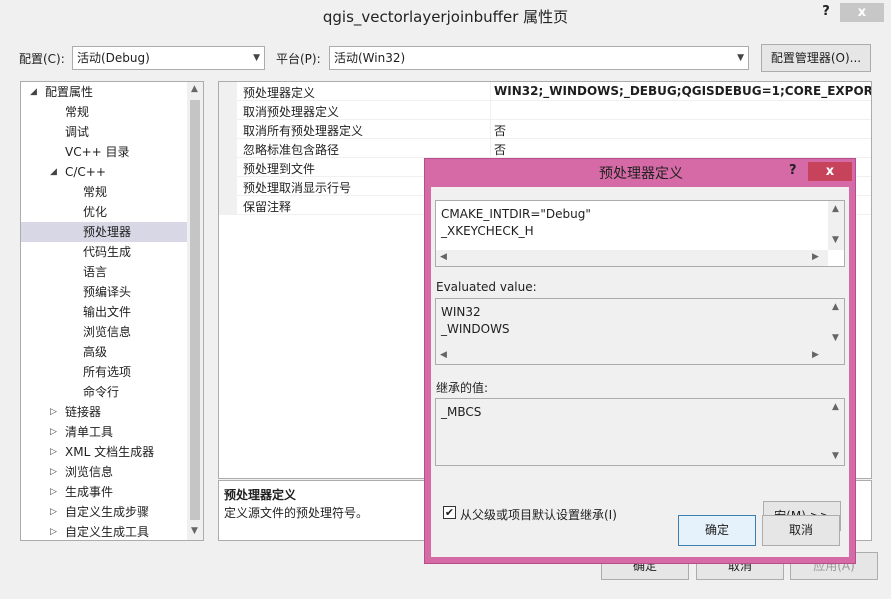  What do you see at coordinates (77, 132) in the screenshot?
I see `tree-item: 调试` at bounding box center [77, 132].